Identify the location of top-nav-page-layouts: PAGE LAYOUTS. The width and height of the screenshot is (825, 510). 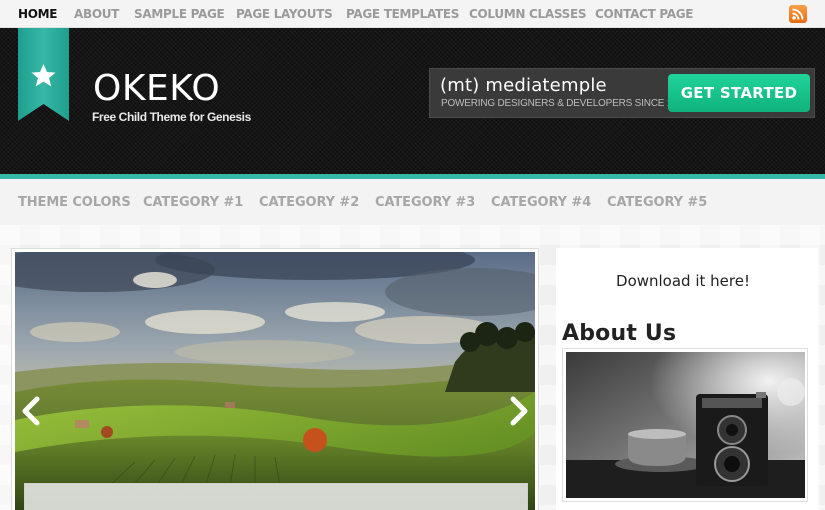
(284, 14).